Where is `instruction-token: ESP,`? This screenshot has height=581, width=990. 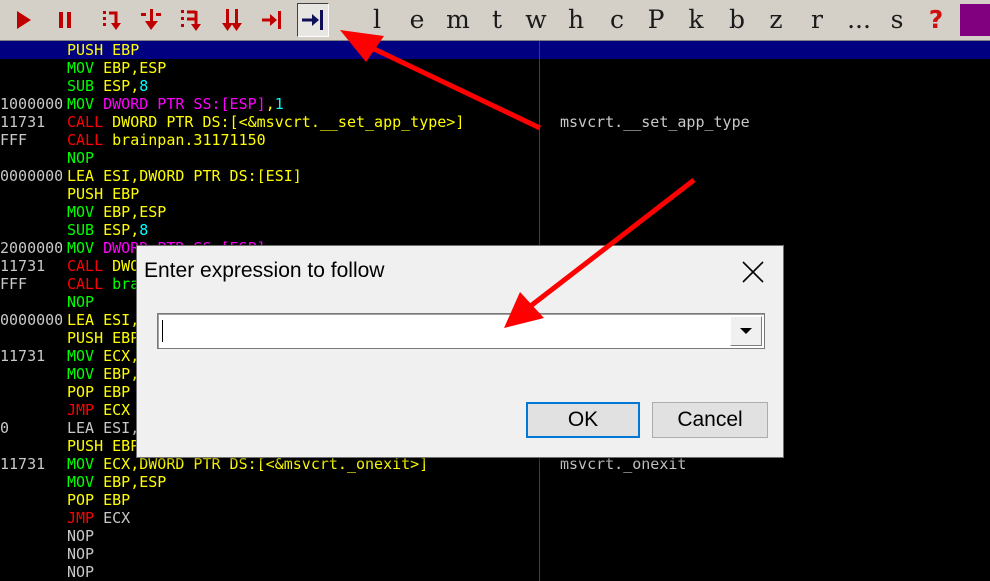 instruction-token: ESP, is located at coordinates (117, 86).